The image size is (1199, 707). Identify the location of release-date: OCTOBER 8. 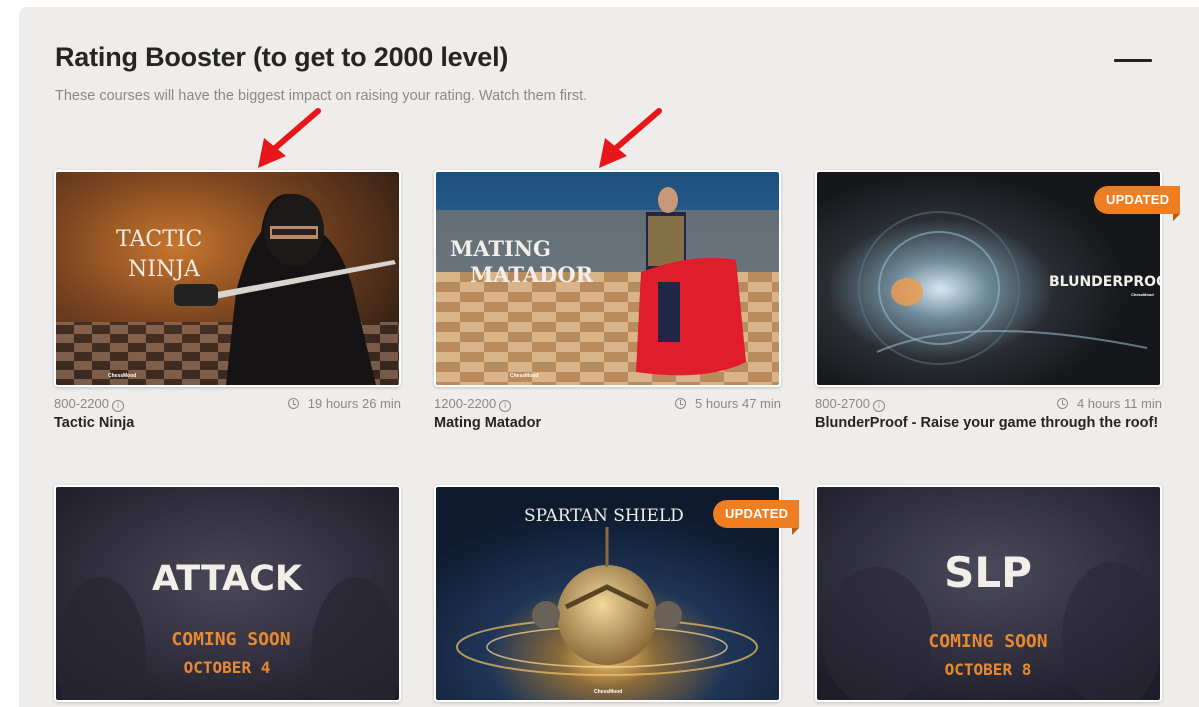
(988, 669).